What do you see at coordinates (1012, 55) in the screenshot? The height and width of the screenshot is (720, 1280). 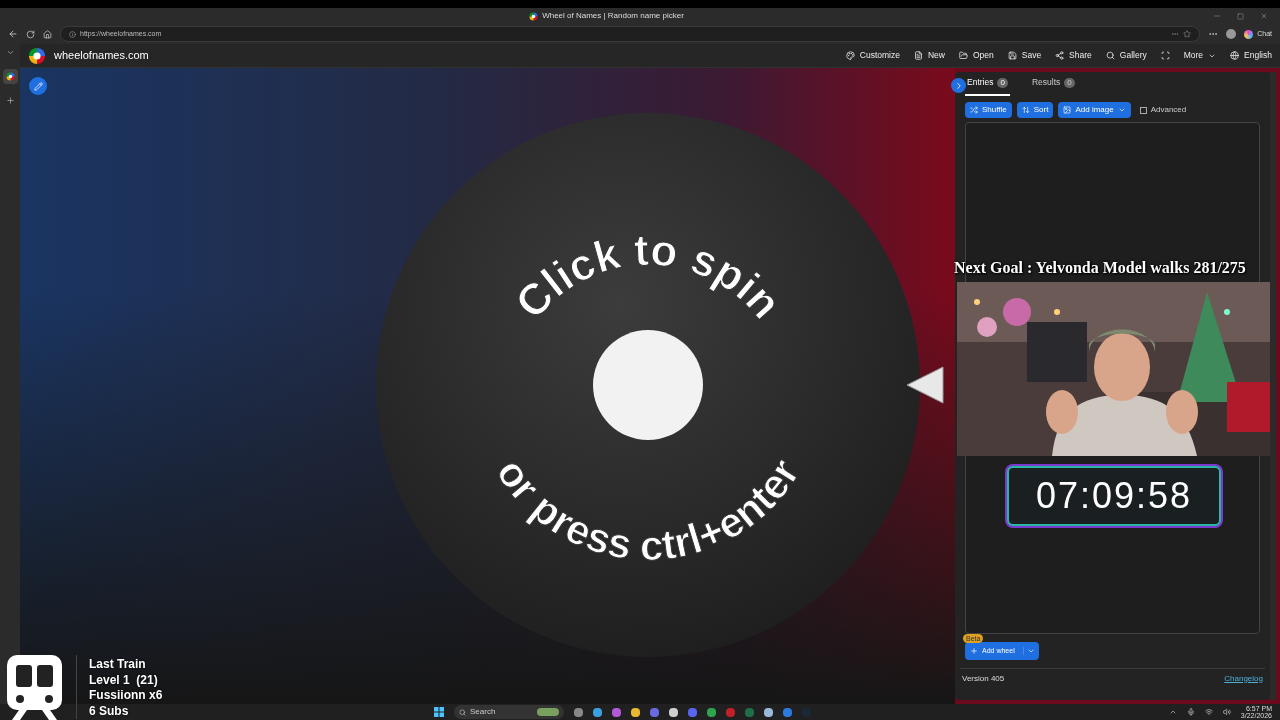 I see `save-icon` at bounding box center [1012, 55].